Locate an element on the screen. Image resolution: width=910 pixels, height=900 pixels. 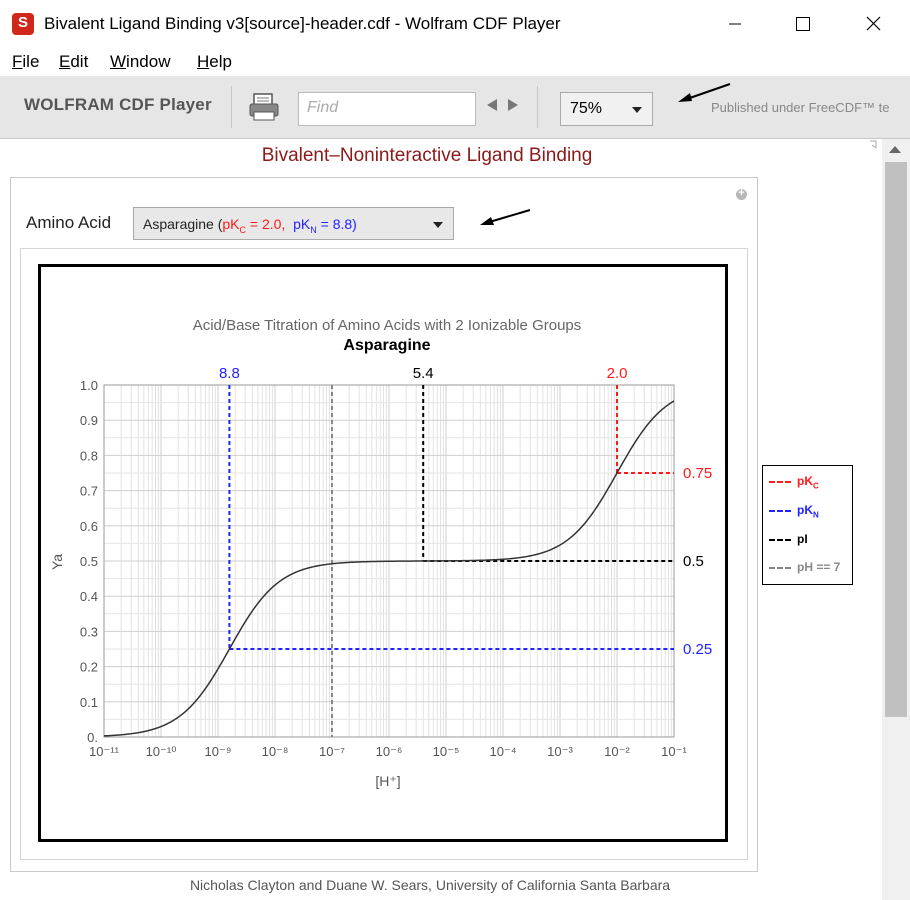
legend-item: pKN is located at coordinates (794, 511).